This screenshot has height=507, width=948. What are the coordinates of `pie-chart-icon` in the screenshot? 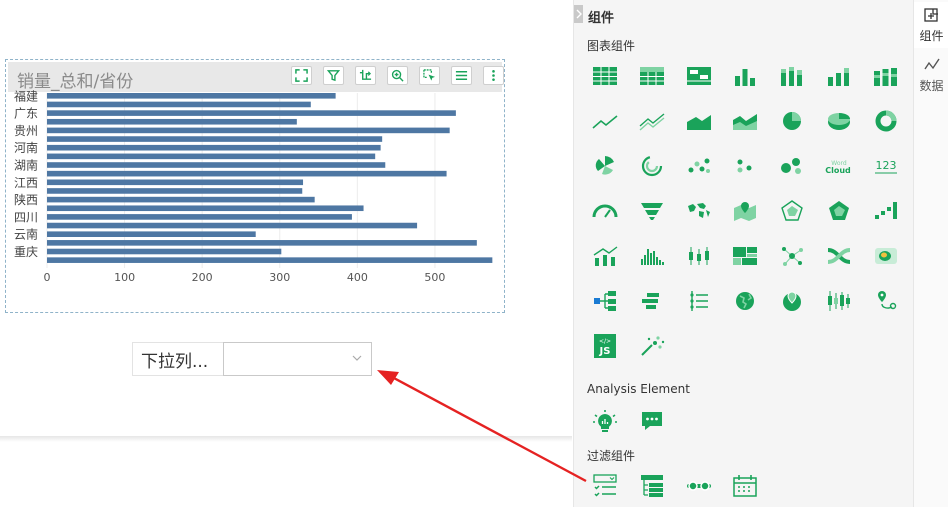 It's located at (792, 121).